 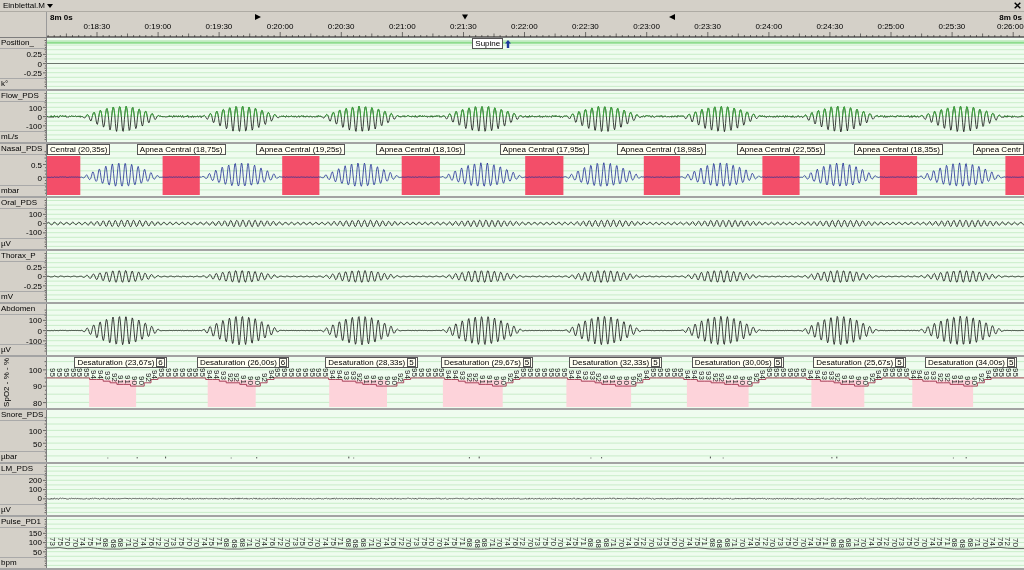 What do you see at coordinates (1007, 542) in the screenshot?
I see `value-label: 72` at bounding box center [1007, 542].